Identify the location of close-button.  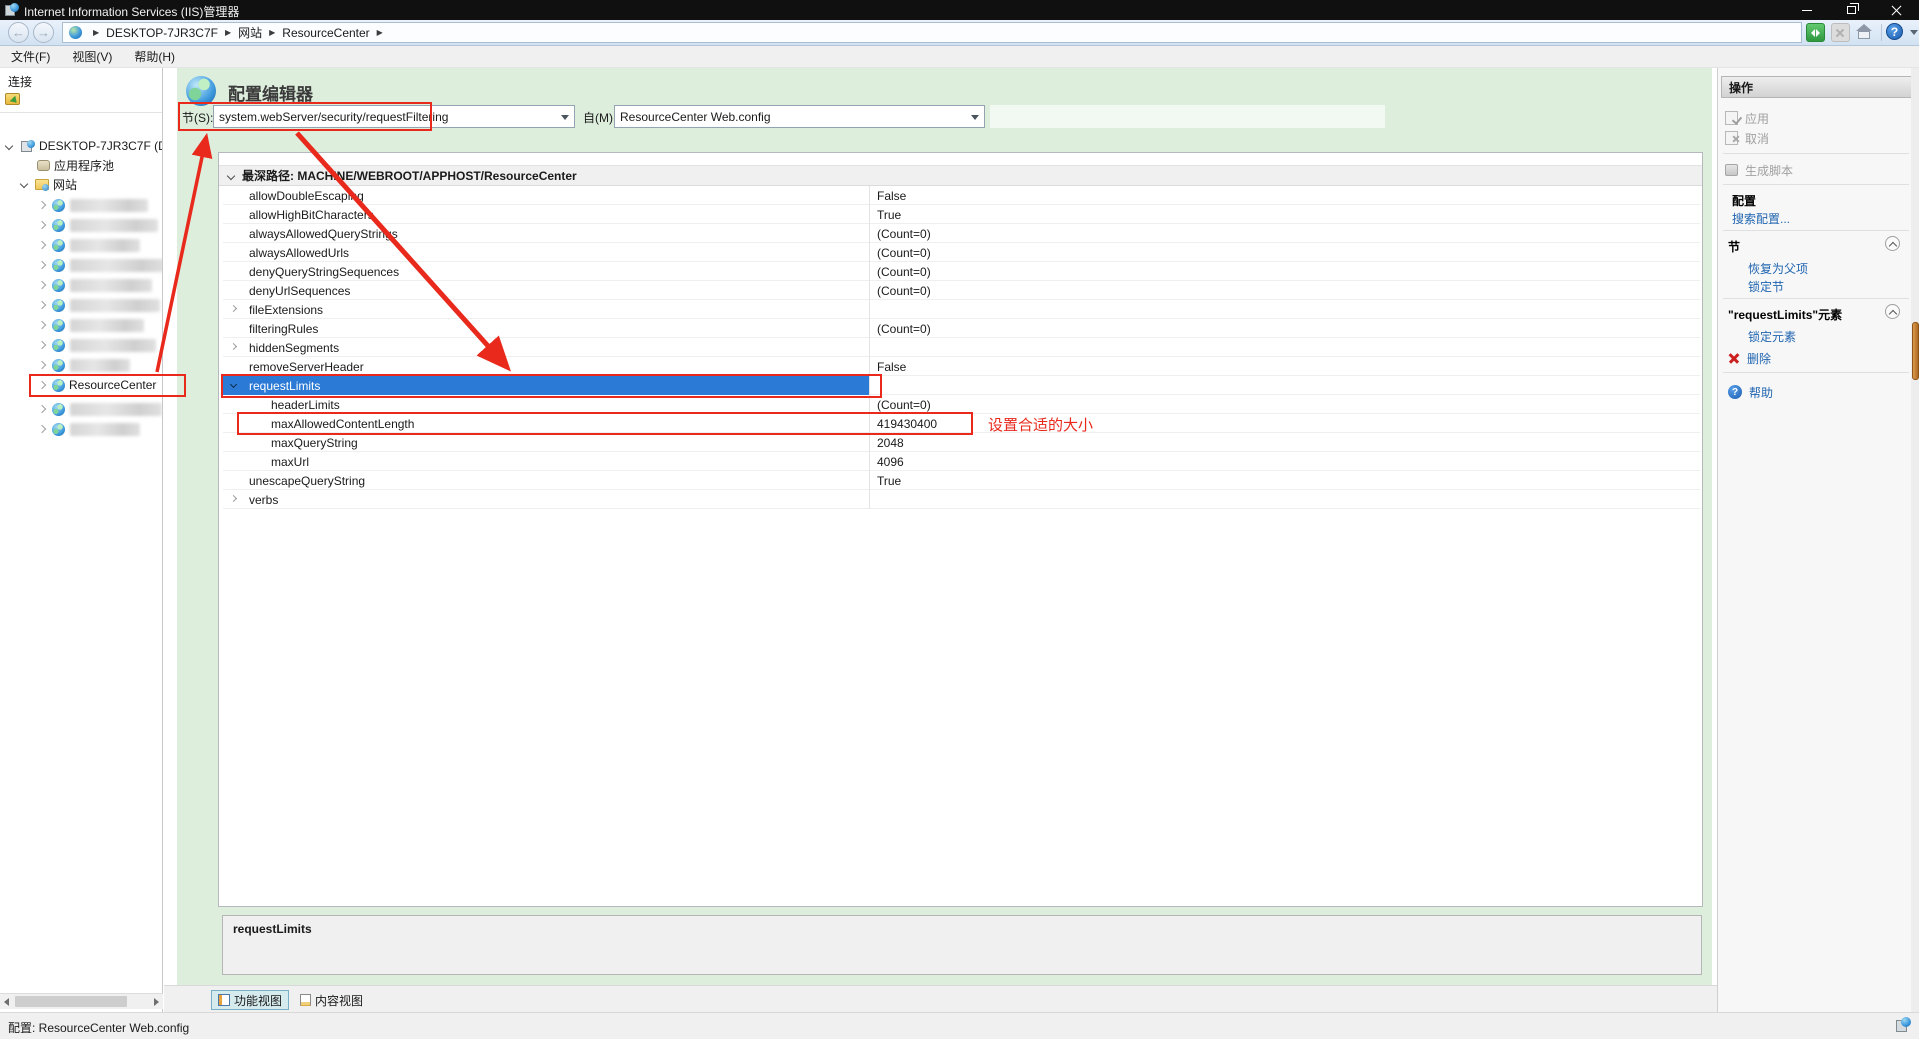
(1896, 10).